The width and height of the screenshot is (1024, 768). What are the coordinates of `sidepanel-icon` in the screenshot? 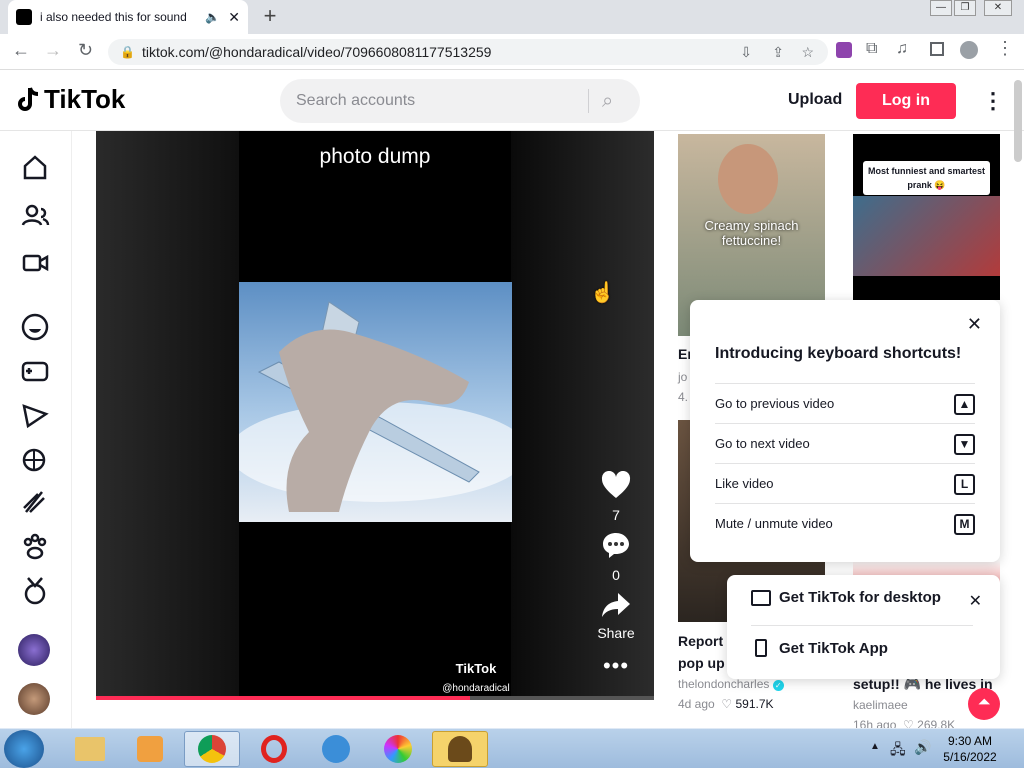 It's located at (937, 49).